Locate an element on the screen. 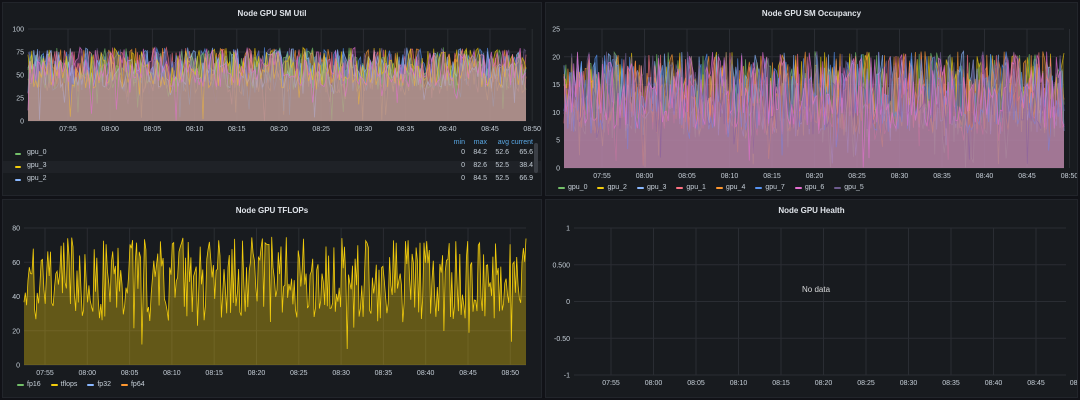  legend-header-avg: avg is located at coordinates (497, 142).